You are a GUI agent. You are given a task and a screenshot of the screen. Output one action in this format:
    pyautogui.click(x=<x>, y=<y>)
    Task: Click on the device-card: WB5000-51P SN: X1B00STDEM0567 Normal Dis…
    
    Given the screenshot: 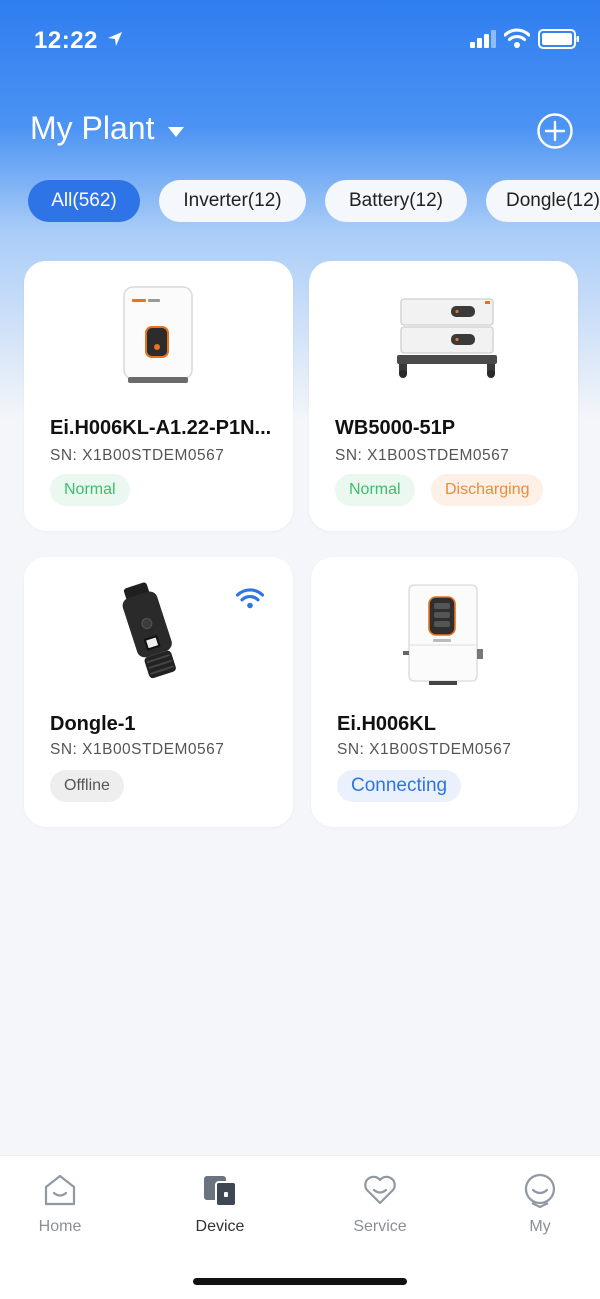 What is the action you would take?
    pyautogui.click(x=443, y=396)
    